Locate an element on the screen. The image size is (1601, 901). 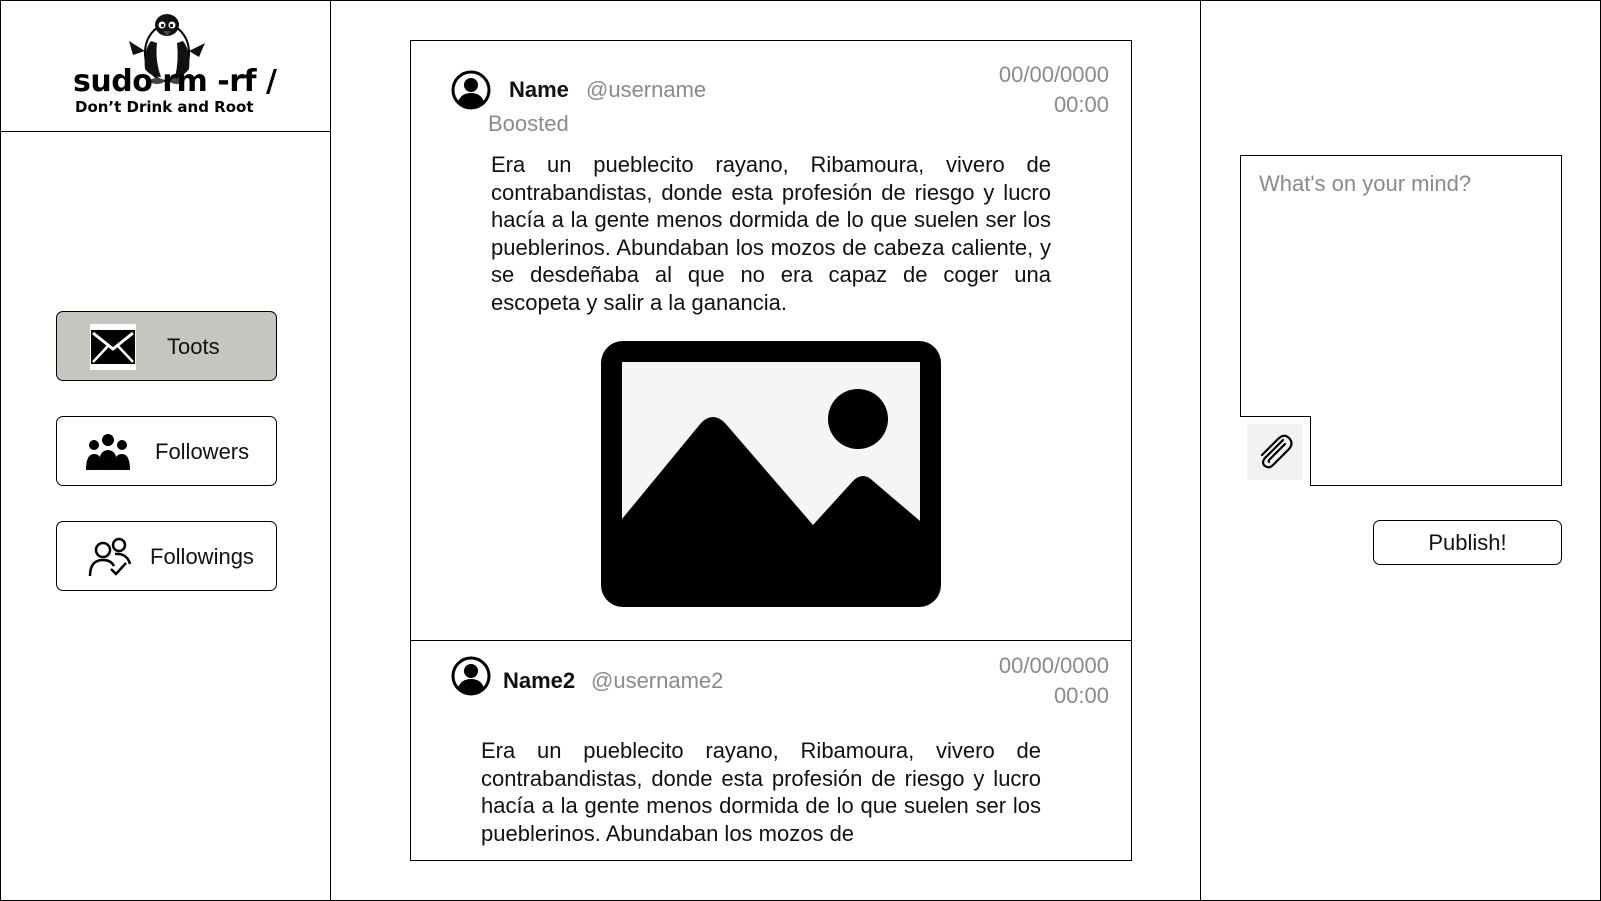
nav-followers-button: Followers is located at coordinates (166, 451).